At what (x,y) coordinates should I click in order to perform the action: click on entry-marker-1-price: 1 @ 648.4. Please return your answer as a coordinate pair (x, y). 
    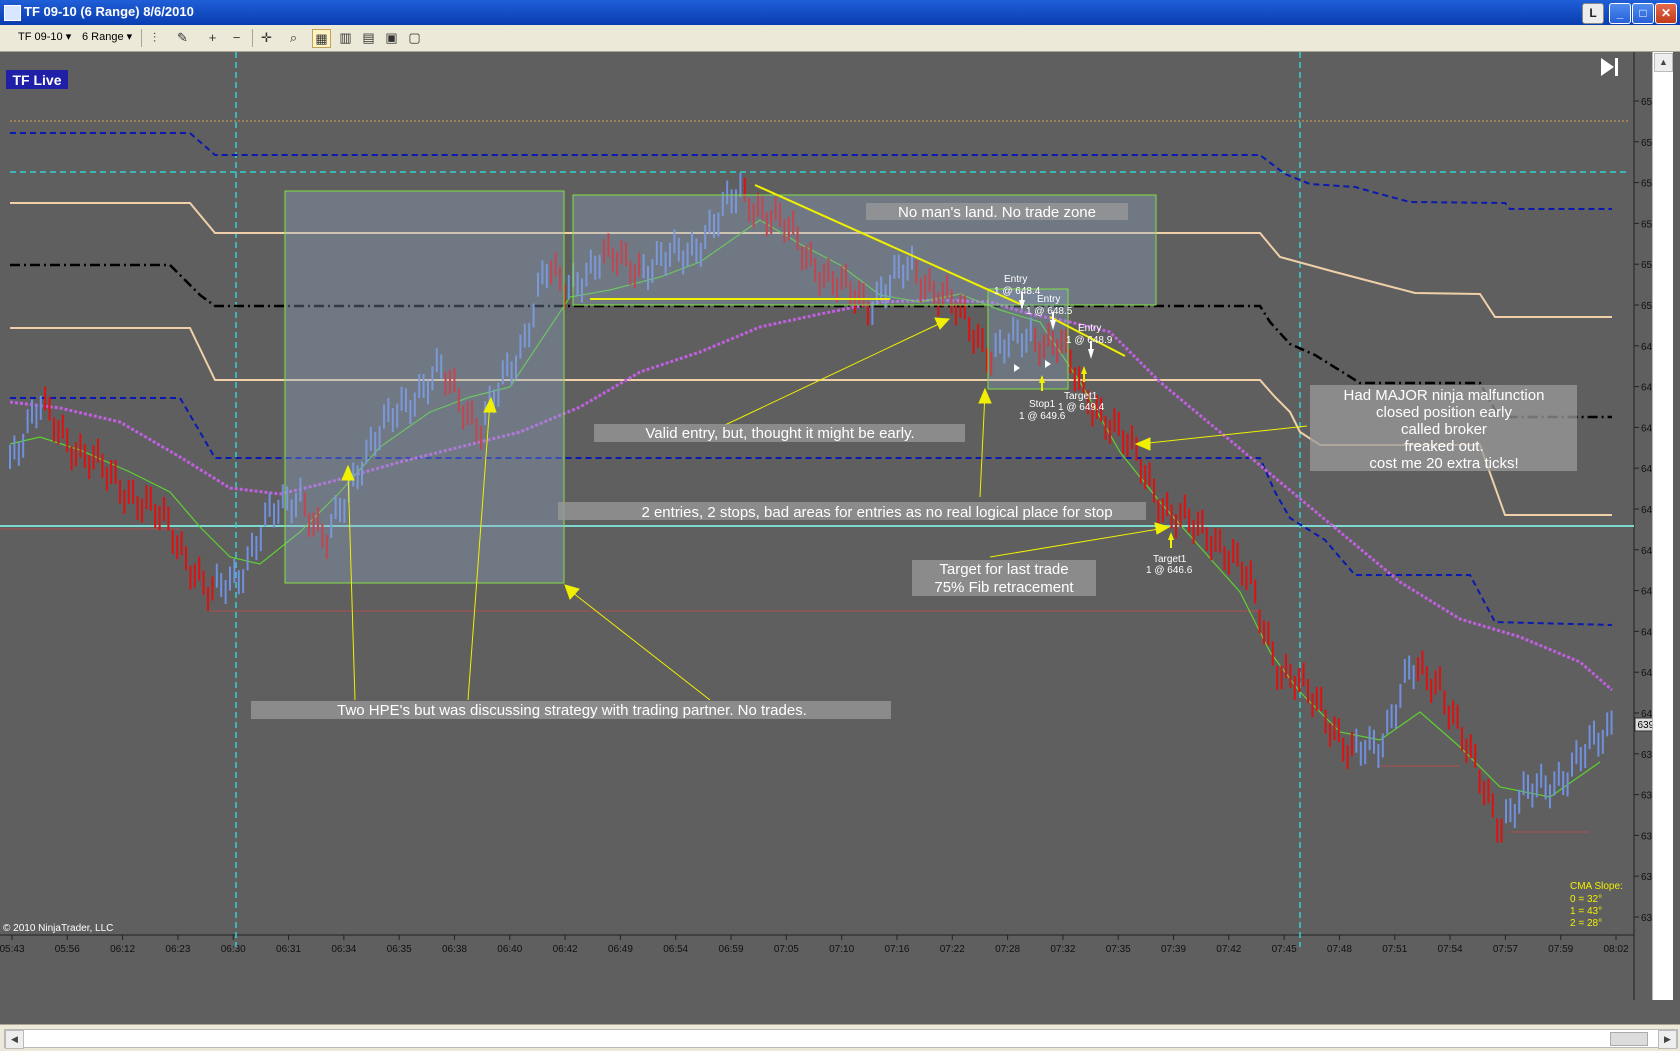
    Looking at the image, I should click on (1017, 291).